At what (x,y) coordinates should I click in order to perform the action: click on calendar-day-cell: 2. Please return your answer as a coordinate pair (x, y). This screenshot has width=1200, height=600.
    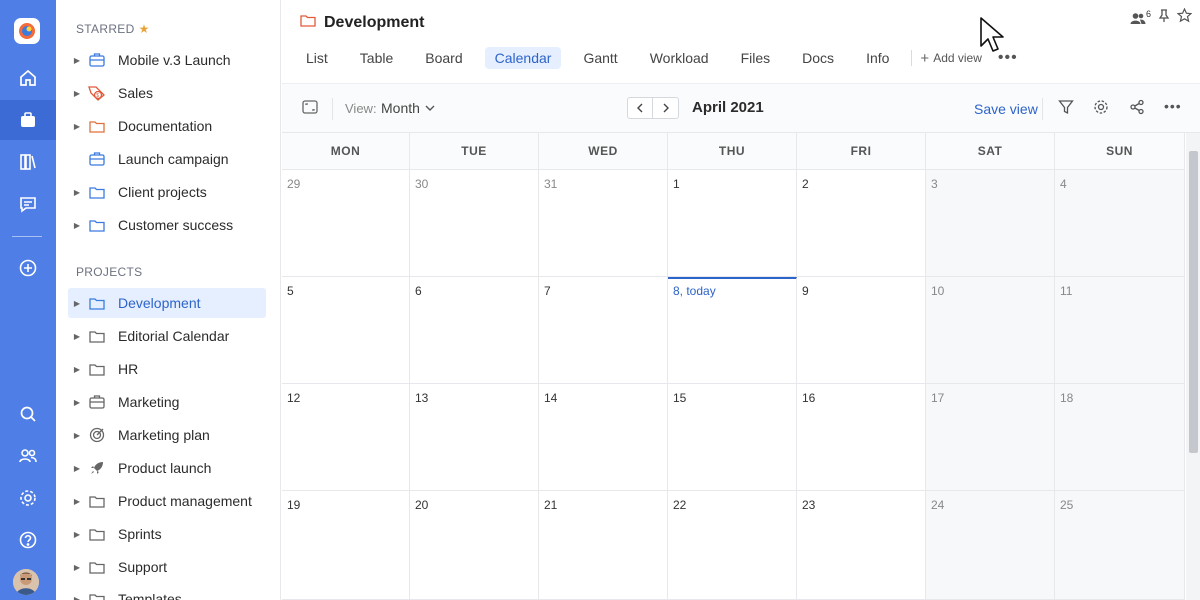
    Looking at the image, I should click on (861, 223).